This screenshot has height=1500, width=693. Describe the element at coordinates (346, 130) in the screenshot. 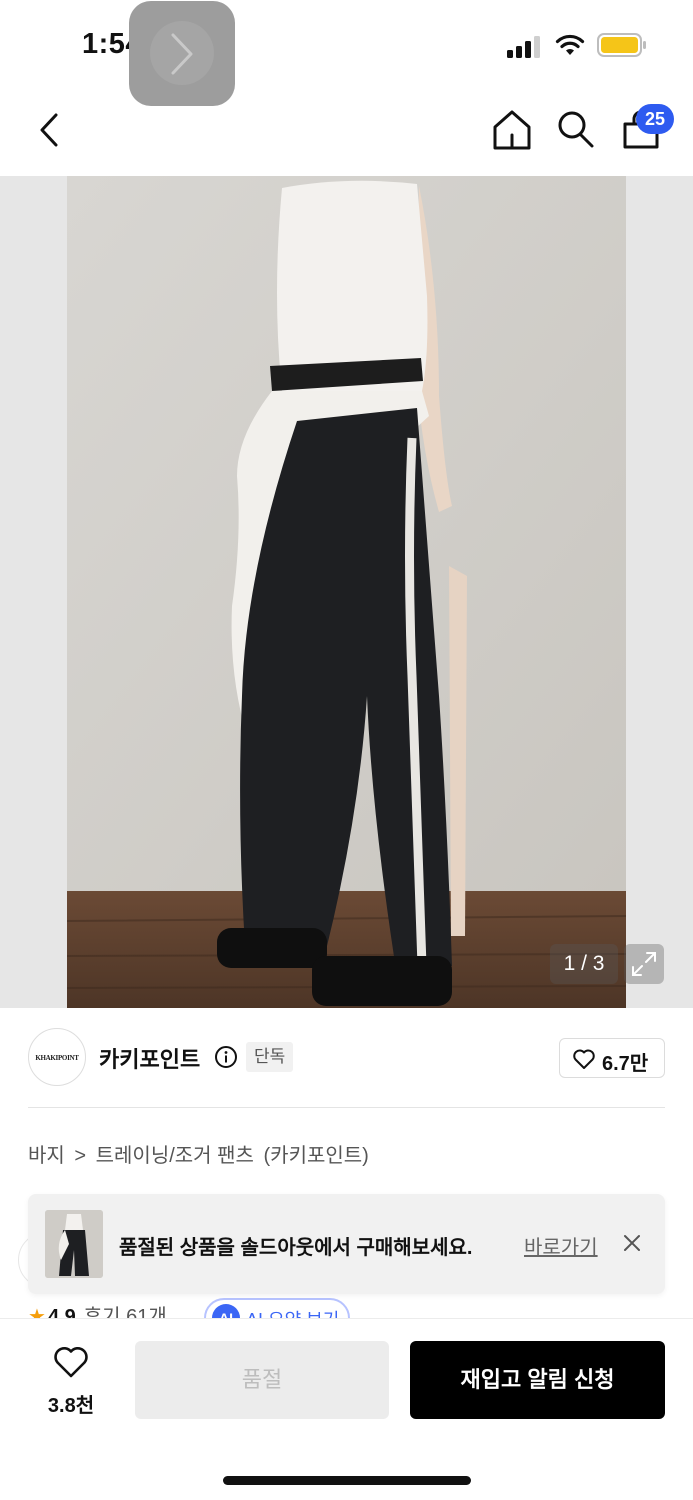

I see `top-navigation` at that location.